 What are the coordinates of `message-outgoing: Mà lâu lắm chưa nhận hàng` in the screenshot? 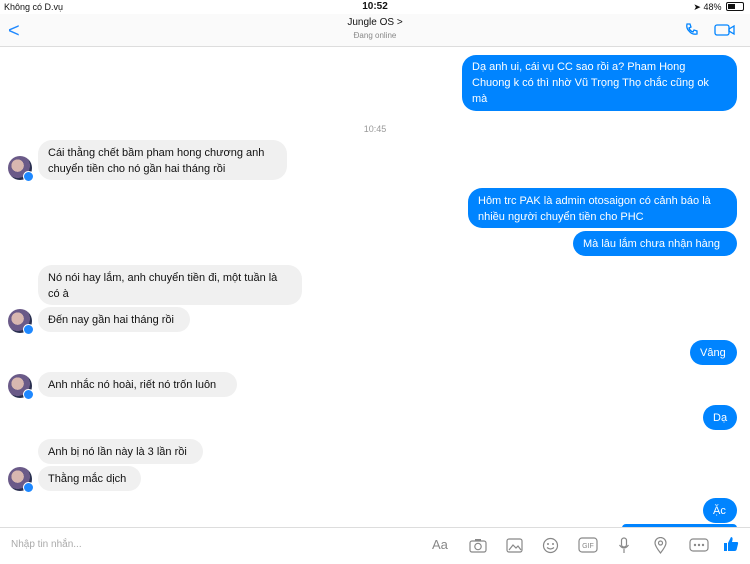 It's located at (655, 243).